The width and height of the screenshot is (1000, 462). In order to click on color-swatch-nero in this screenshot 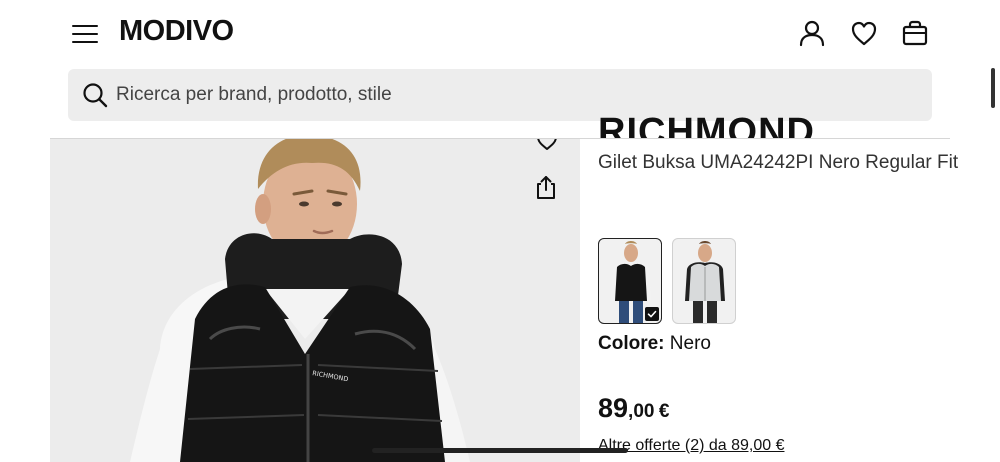, I will do `click(630, 281)`.